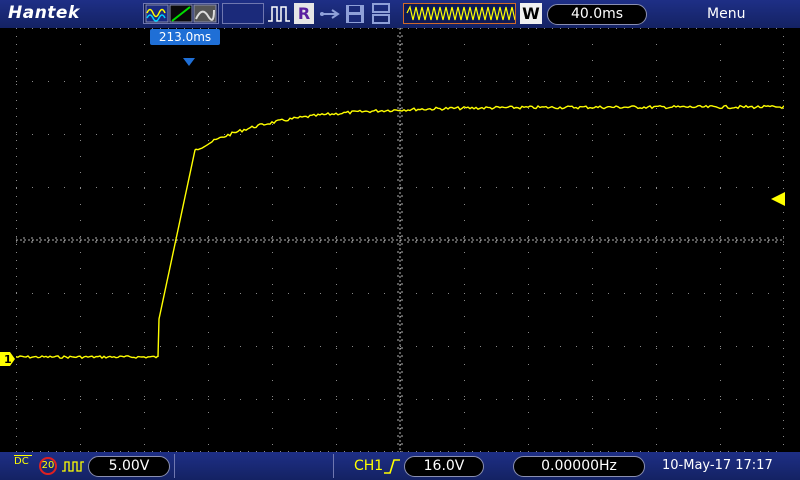  I want to click on cursor-time-label: 213.0ms, so click(185, 37).